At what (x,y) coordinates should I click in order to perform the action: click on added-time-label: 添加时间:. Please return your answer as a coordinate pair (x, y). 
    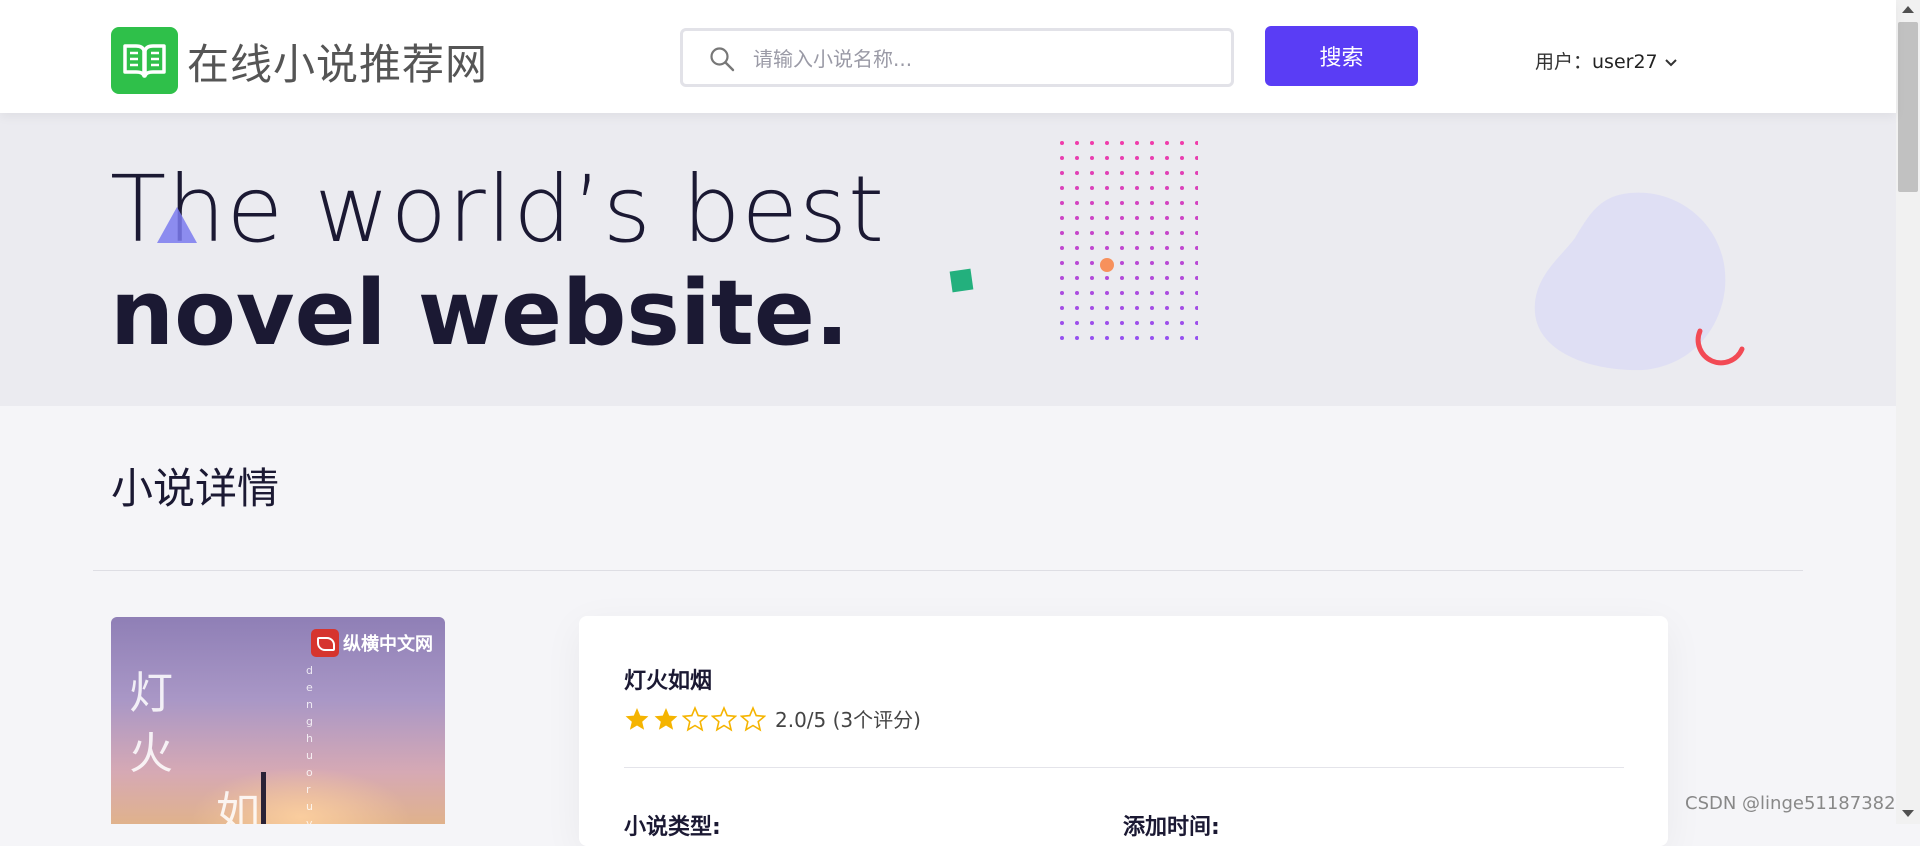
    Looking at the image, I should click on (1171, 827).